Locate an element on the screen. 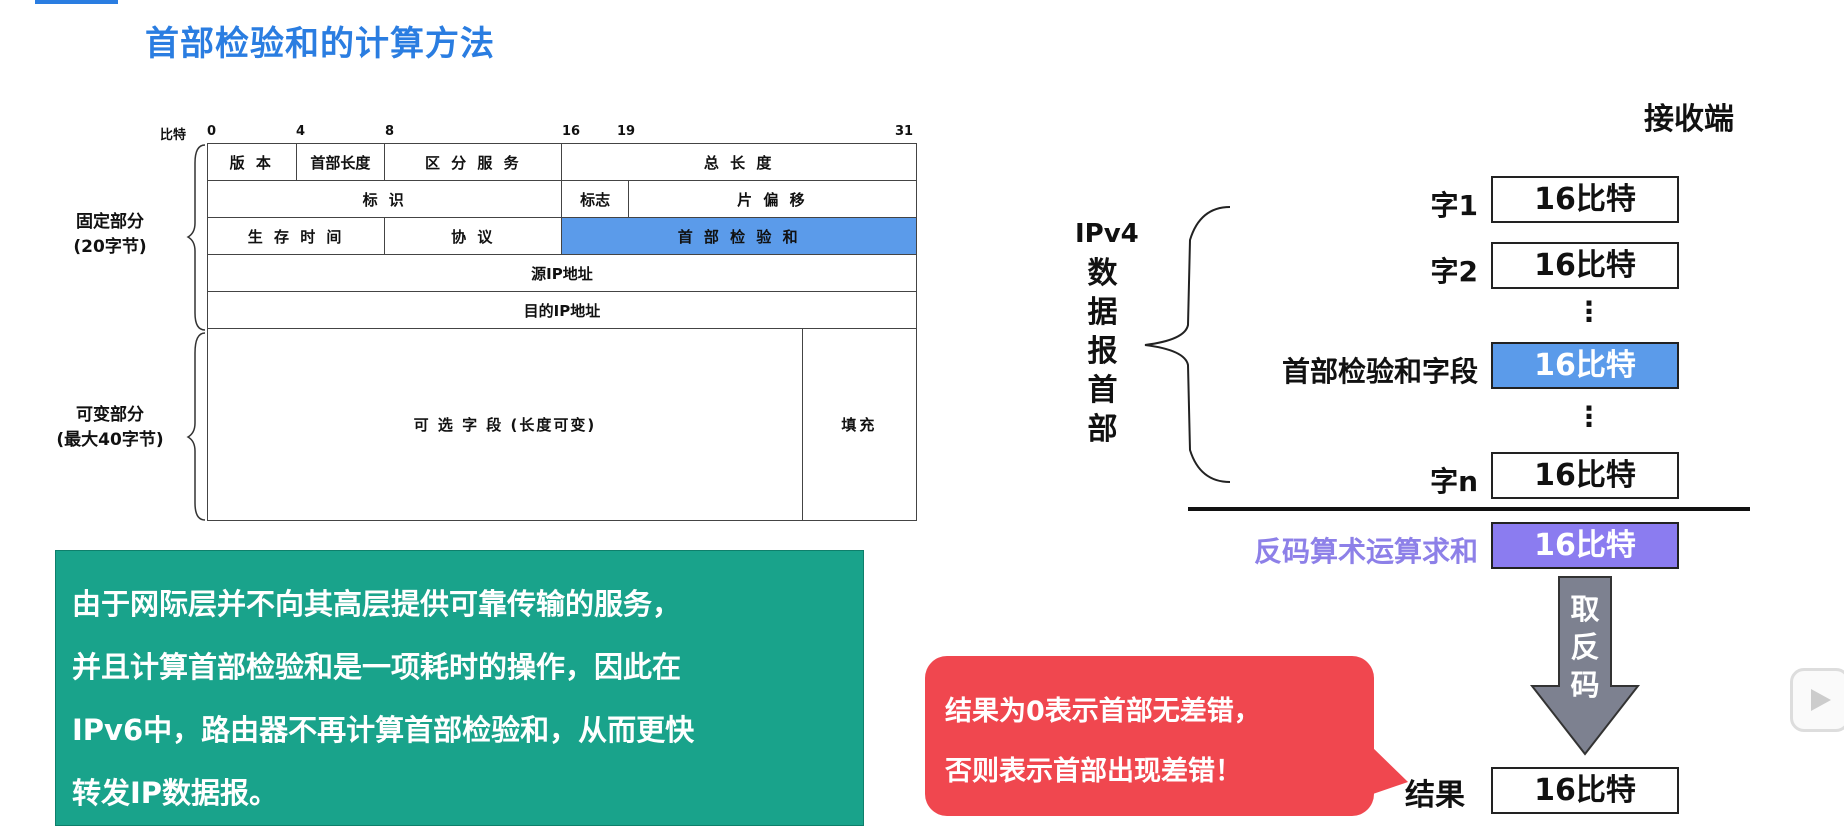 The height and width of the screenshot is (836, 1844). page-title: 首部检验和的计算方法 is located at coordinates (320, 44).